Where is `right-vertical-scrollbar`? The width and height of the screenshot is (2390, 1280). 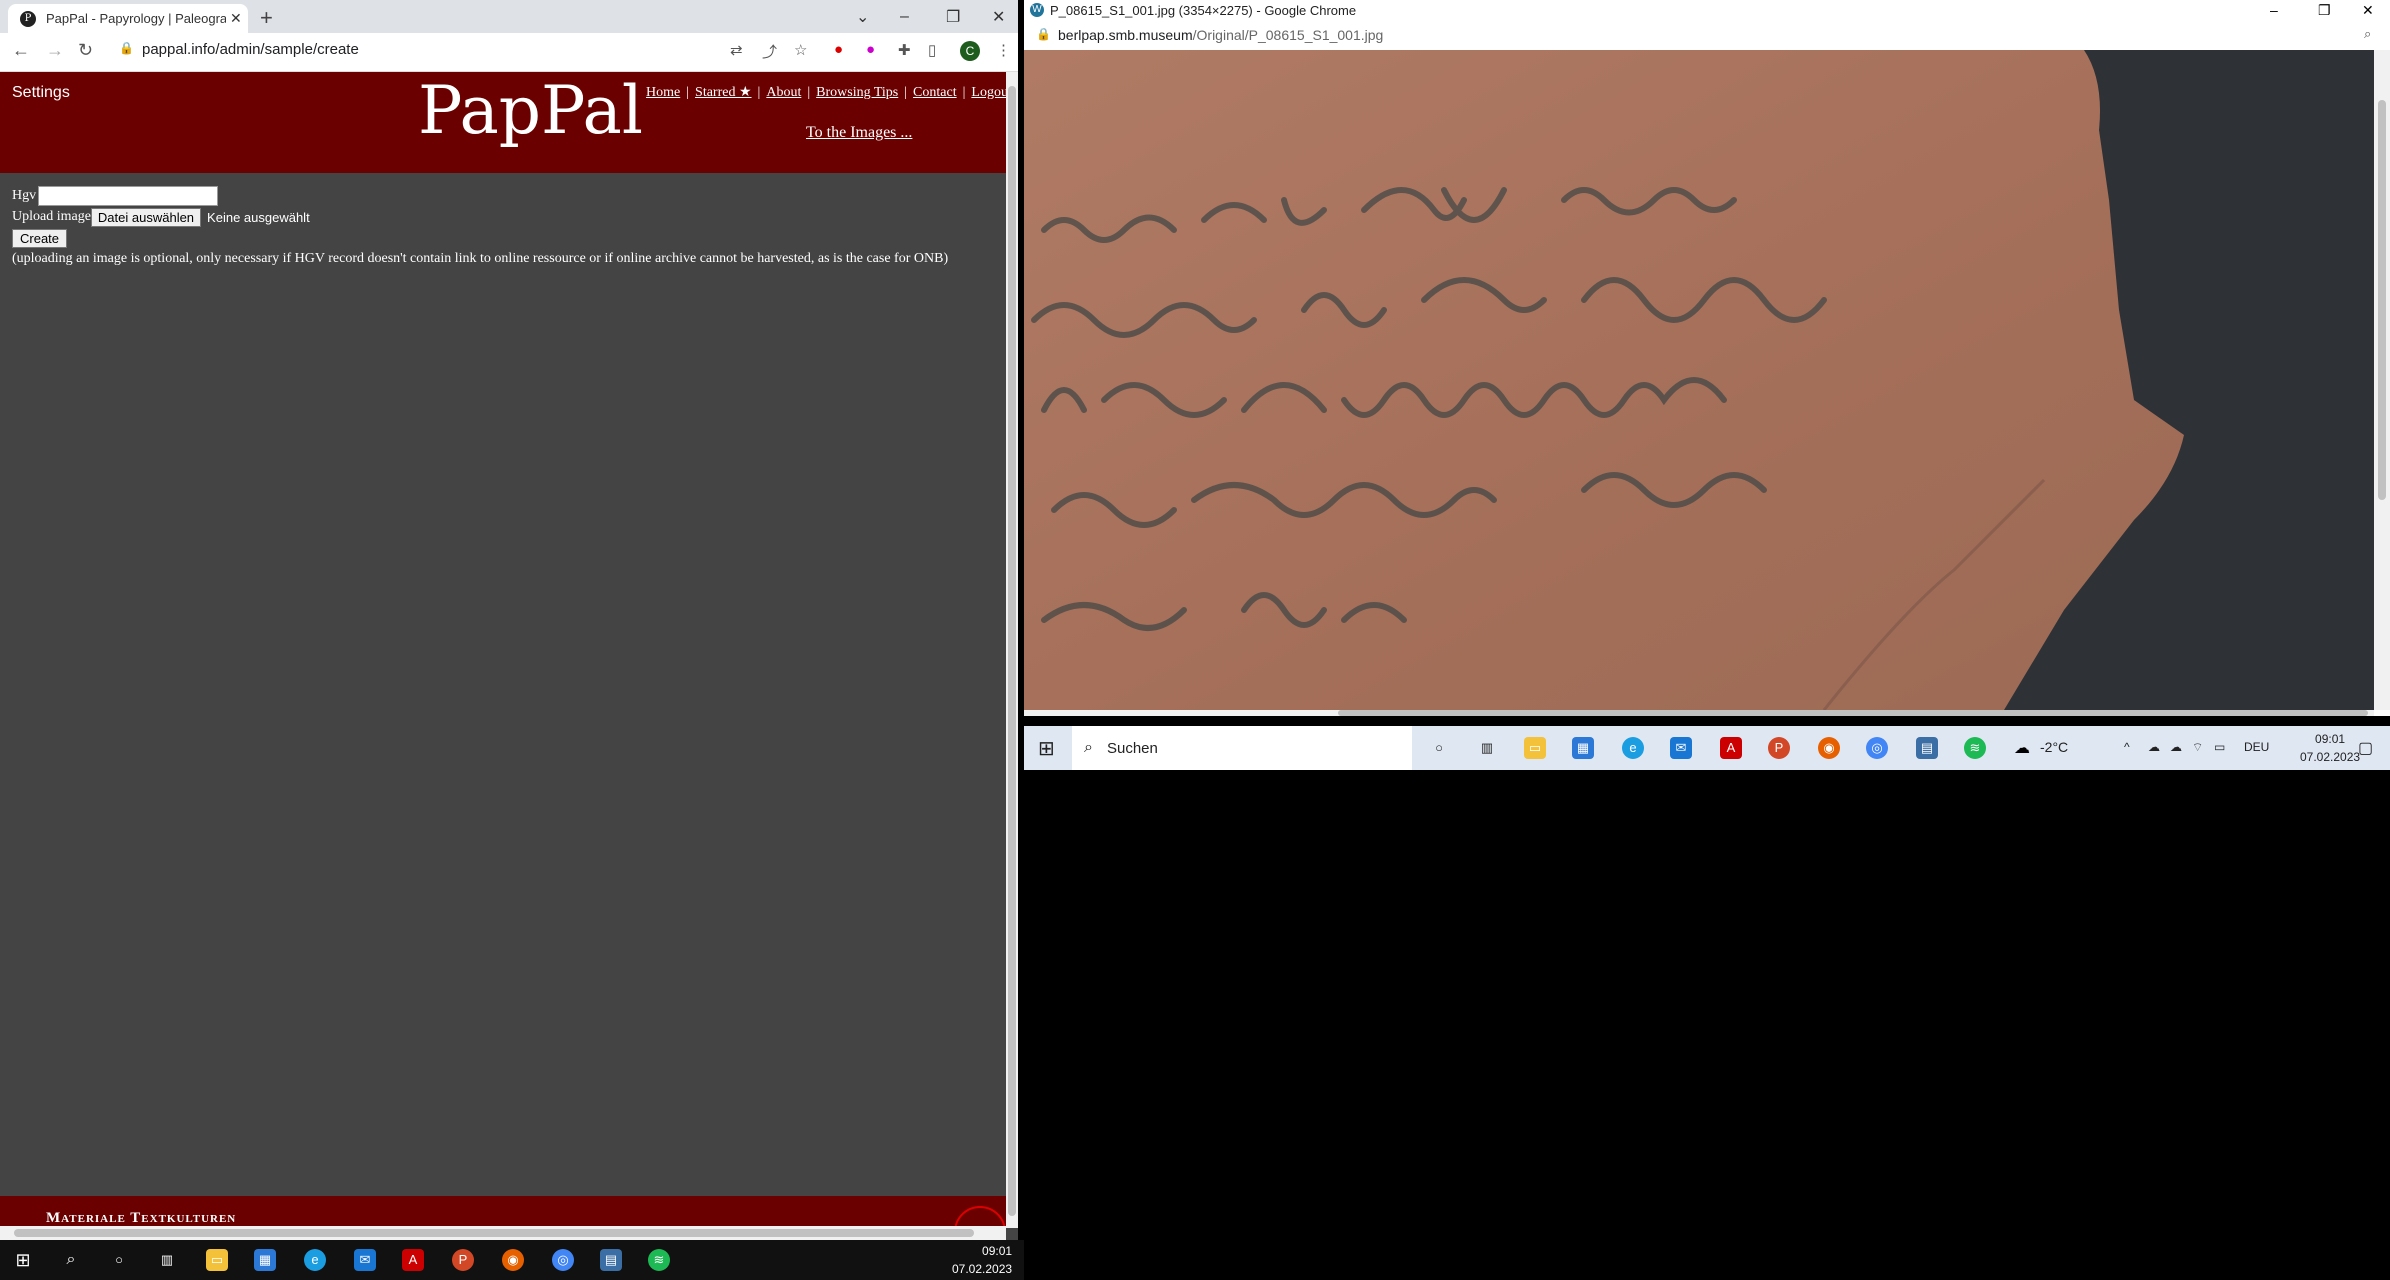 right-vertical-scrollbar is located at coordinates (2382, 380).